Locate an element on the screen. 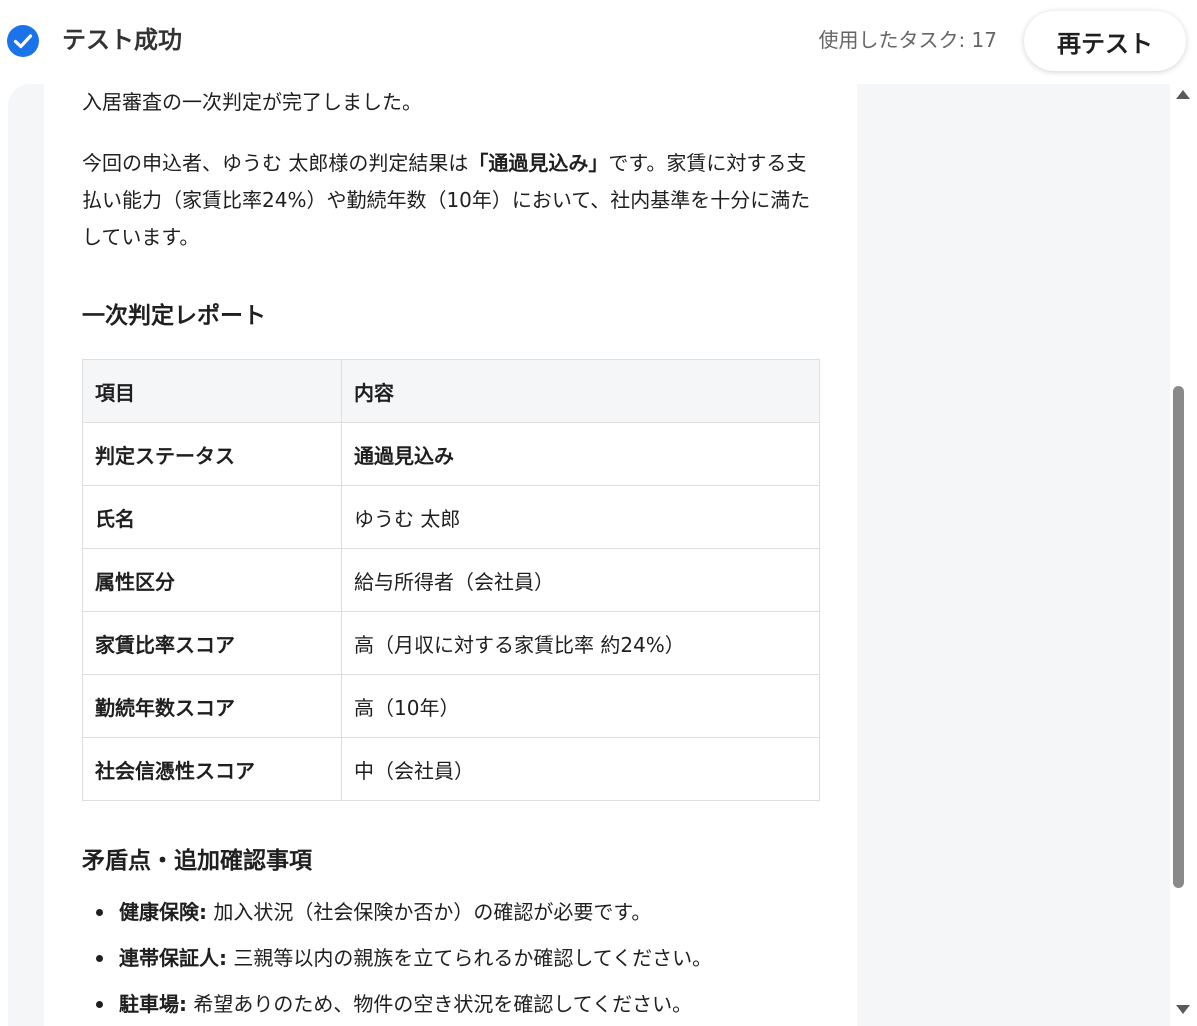 The image size is (1197, 1026). intro-text: 入居審査の一次判定が完了しました。 is located at coordinates (252, 102).